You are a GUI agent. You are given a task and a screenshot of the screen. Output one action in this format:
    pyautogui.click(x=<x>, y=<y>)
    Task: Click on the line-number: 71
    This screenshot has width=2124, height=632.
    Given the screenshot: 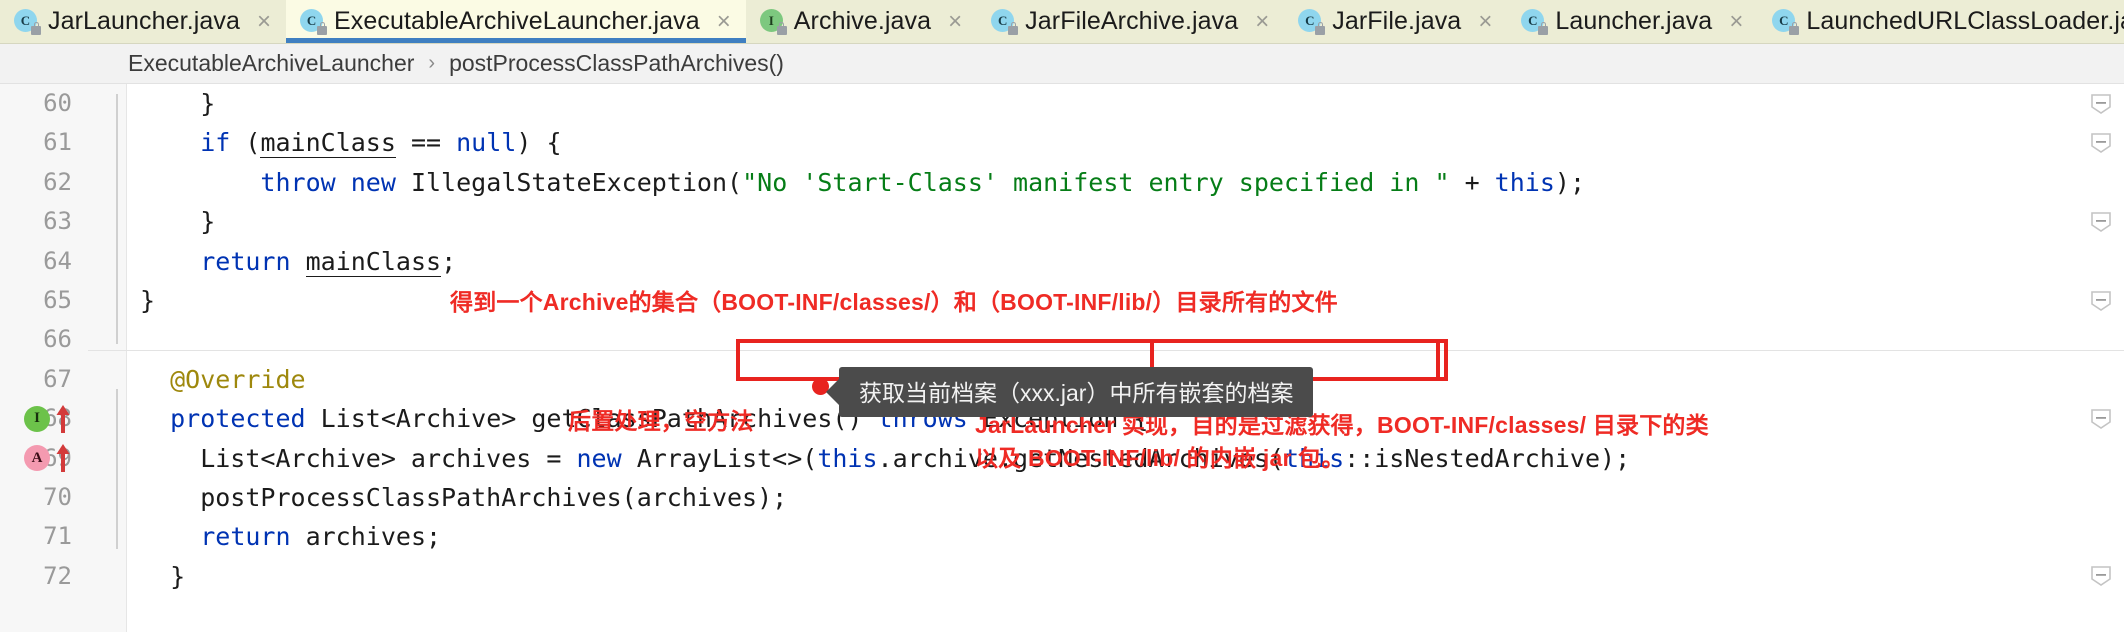 What is the action you would take?
    pyautogui.click(x=57, y=536)
    